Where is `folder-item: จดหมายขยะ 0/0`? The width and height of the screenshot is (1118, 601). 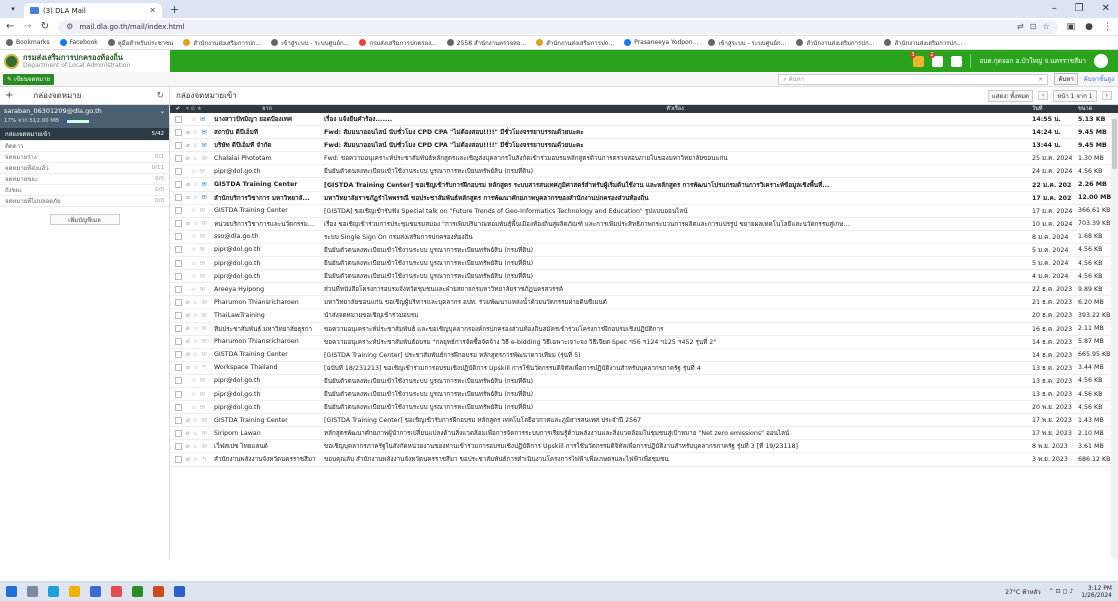
folder-item: จดหมายขยะ 0/0 is located at coordinates (84, 179).